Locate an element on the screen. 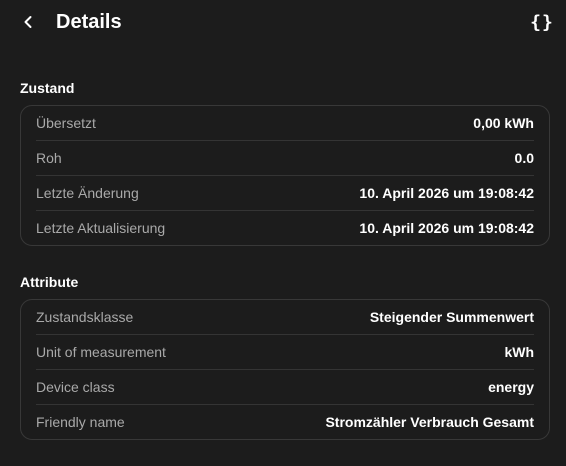 This screenshot has height=466, width=566. page-title: Details is located at coordinates (89, 22).